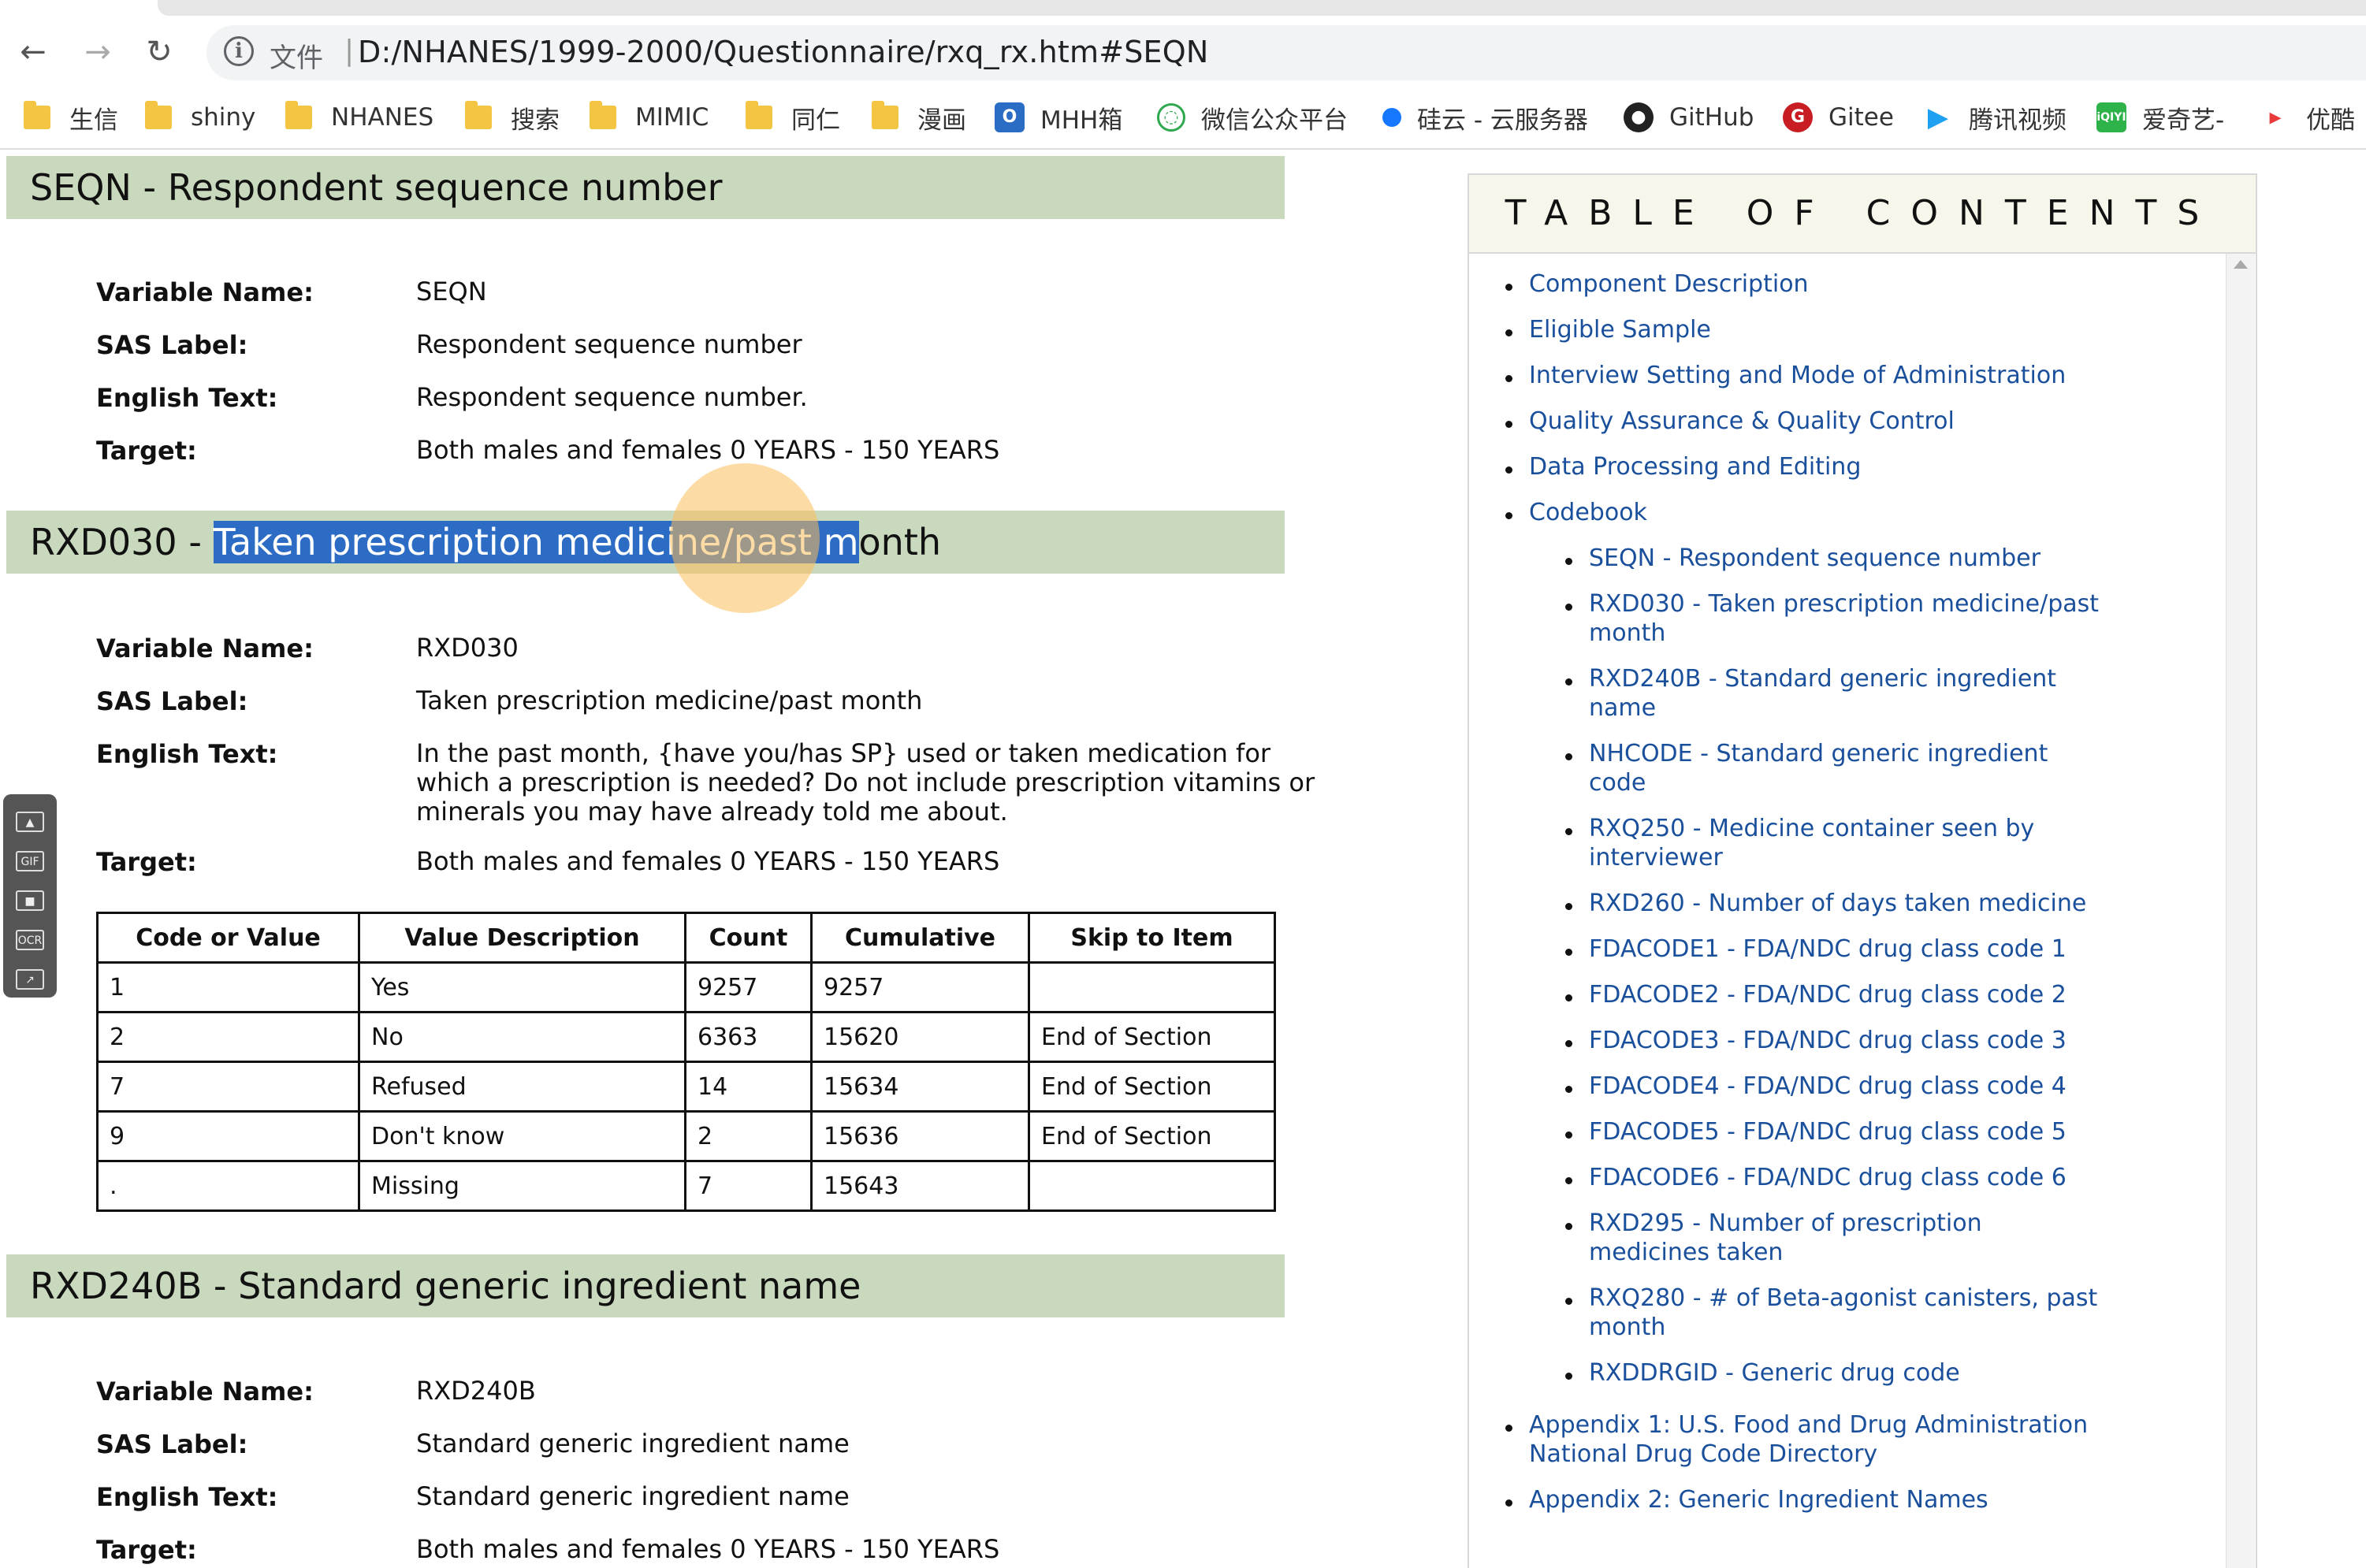 Image resolution: width=2366 pixels, height=1568 pixels. I want to click on wechat-icon: ◌, so click(1171, 117).